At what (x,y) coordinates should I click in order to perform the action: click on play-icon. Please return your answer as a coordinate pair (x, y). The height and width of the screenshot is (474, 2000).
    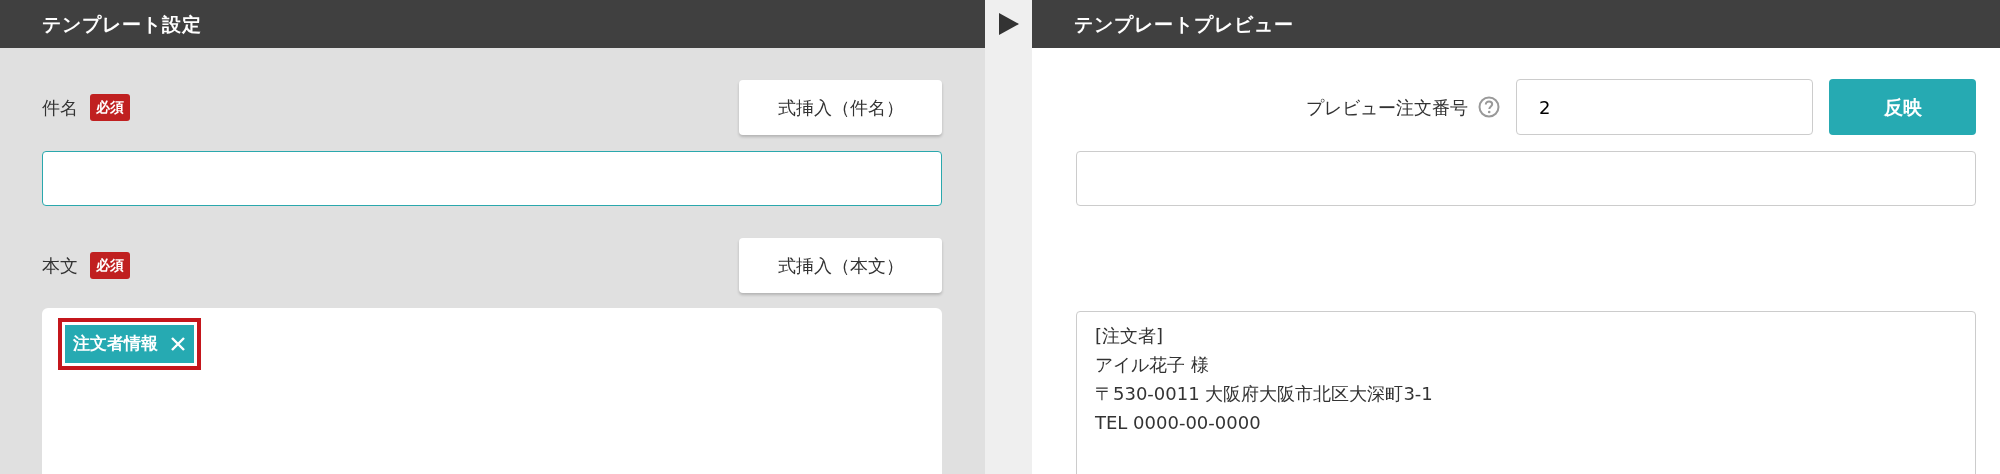
    Looking at the image, I should click on (1008, 24).